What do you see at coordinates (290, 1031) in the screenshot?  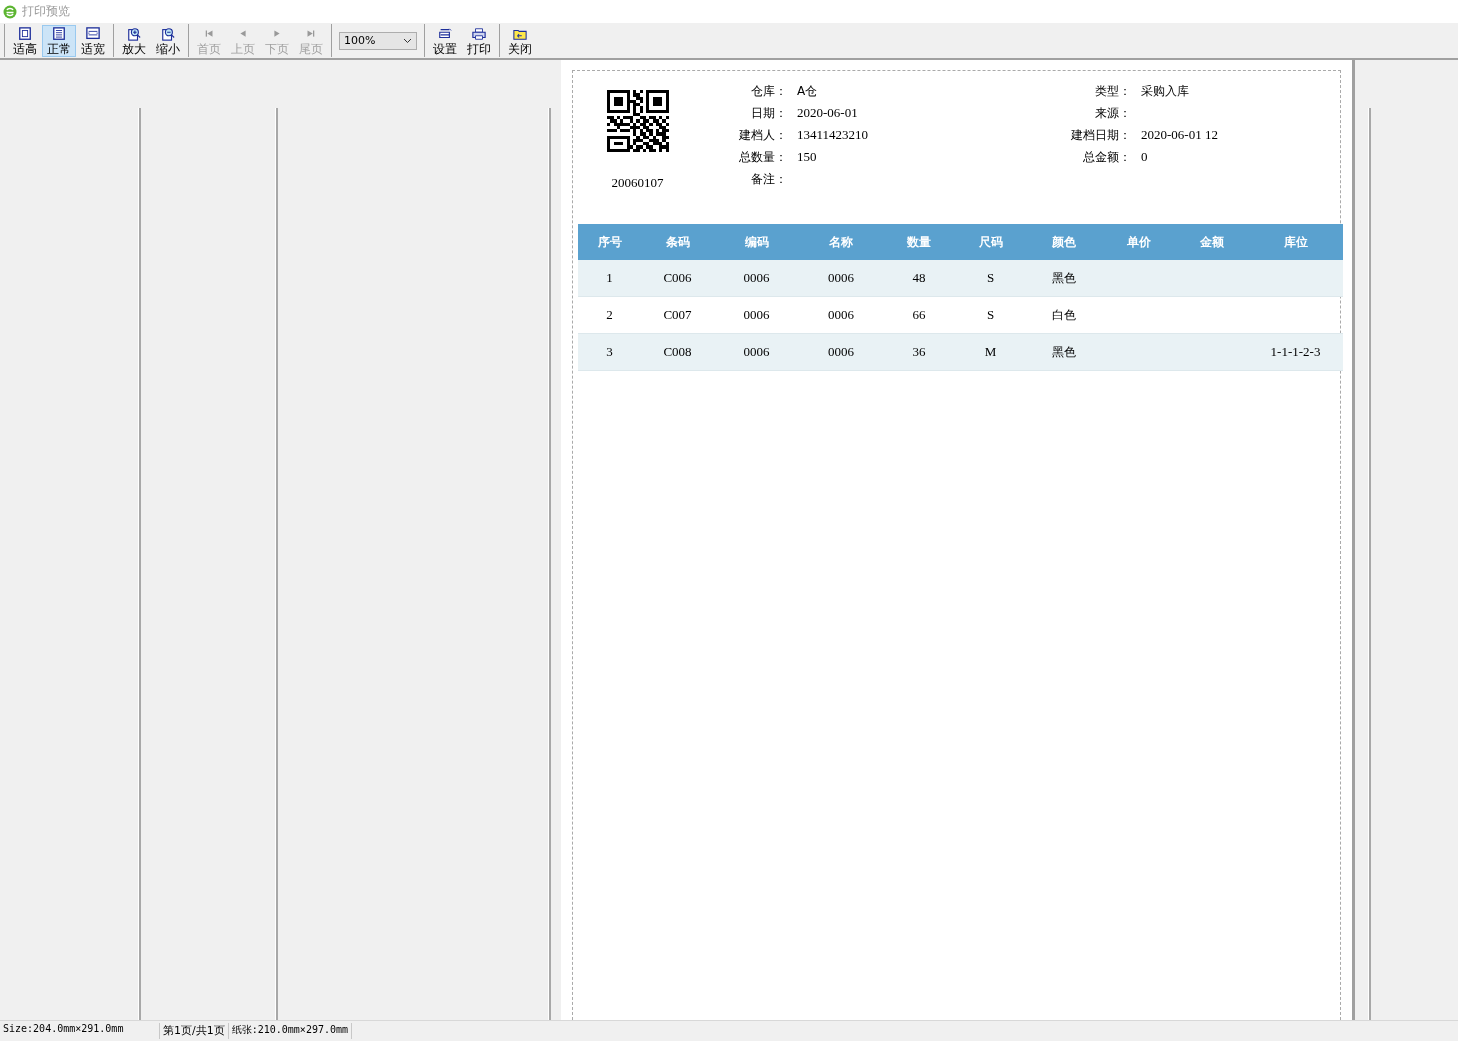 I see `status-text: 纸张:210.0mm×297.0mm` at bounding box center [290, 1031].